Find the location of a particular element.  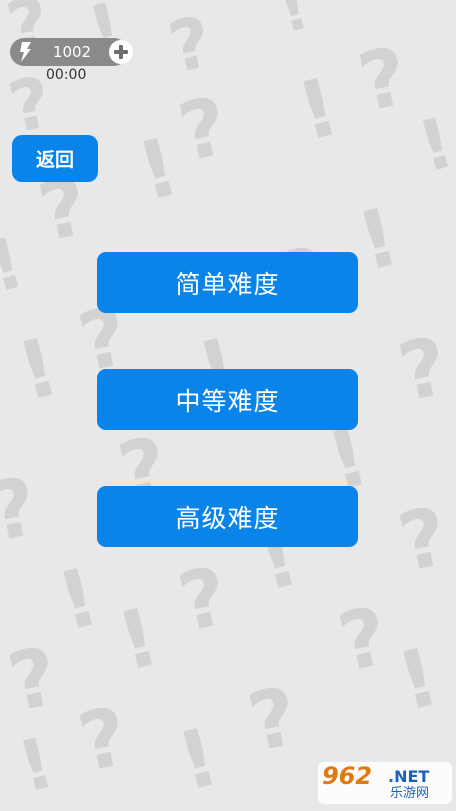

energy-value: 1002 is located at coordinates (72, 52).